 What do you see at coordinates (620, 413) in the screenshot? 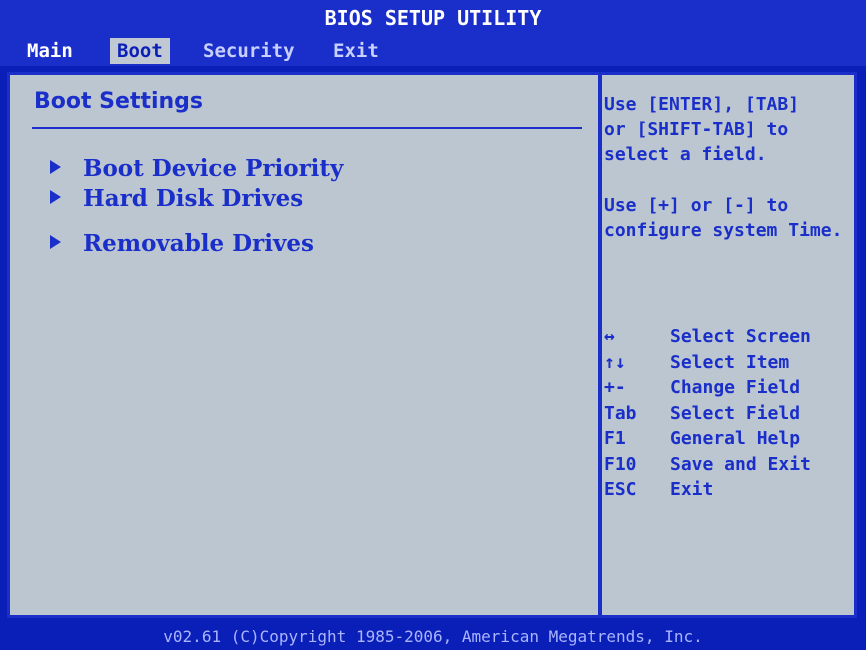
I see `tab-key: Tab` at bounding box center [620, 413].